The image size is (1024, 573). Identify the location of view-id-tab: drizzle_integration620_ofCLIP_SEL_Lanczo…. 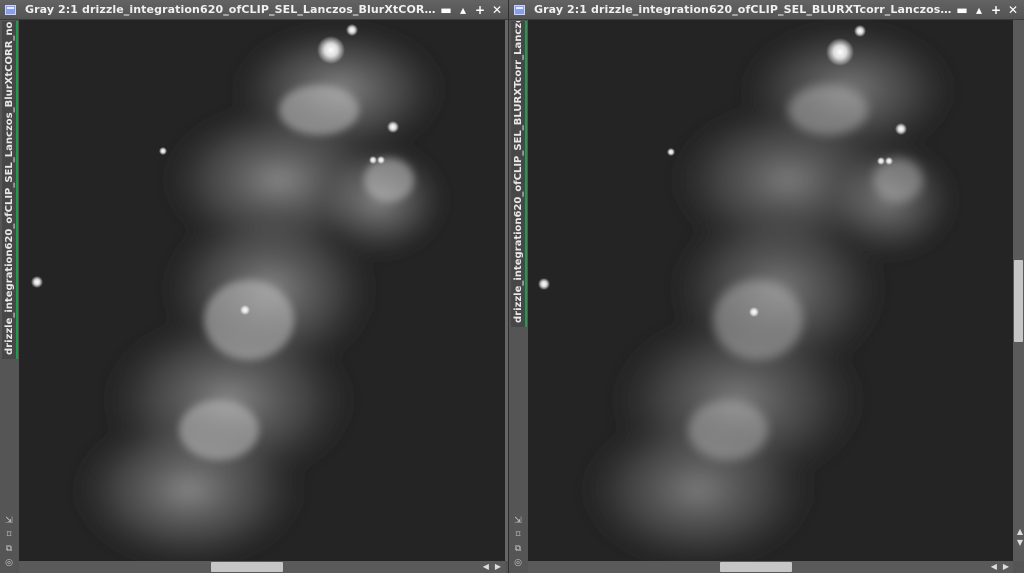
(10, 190).